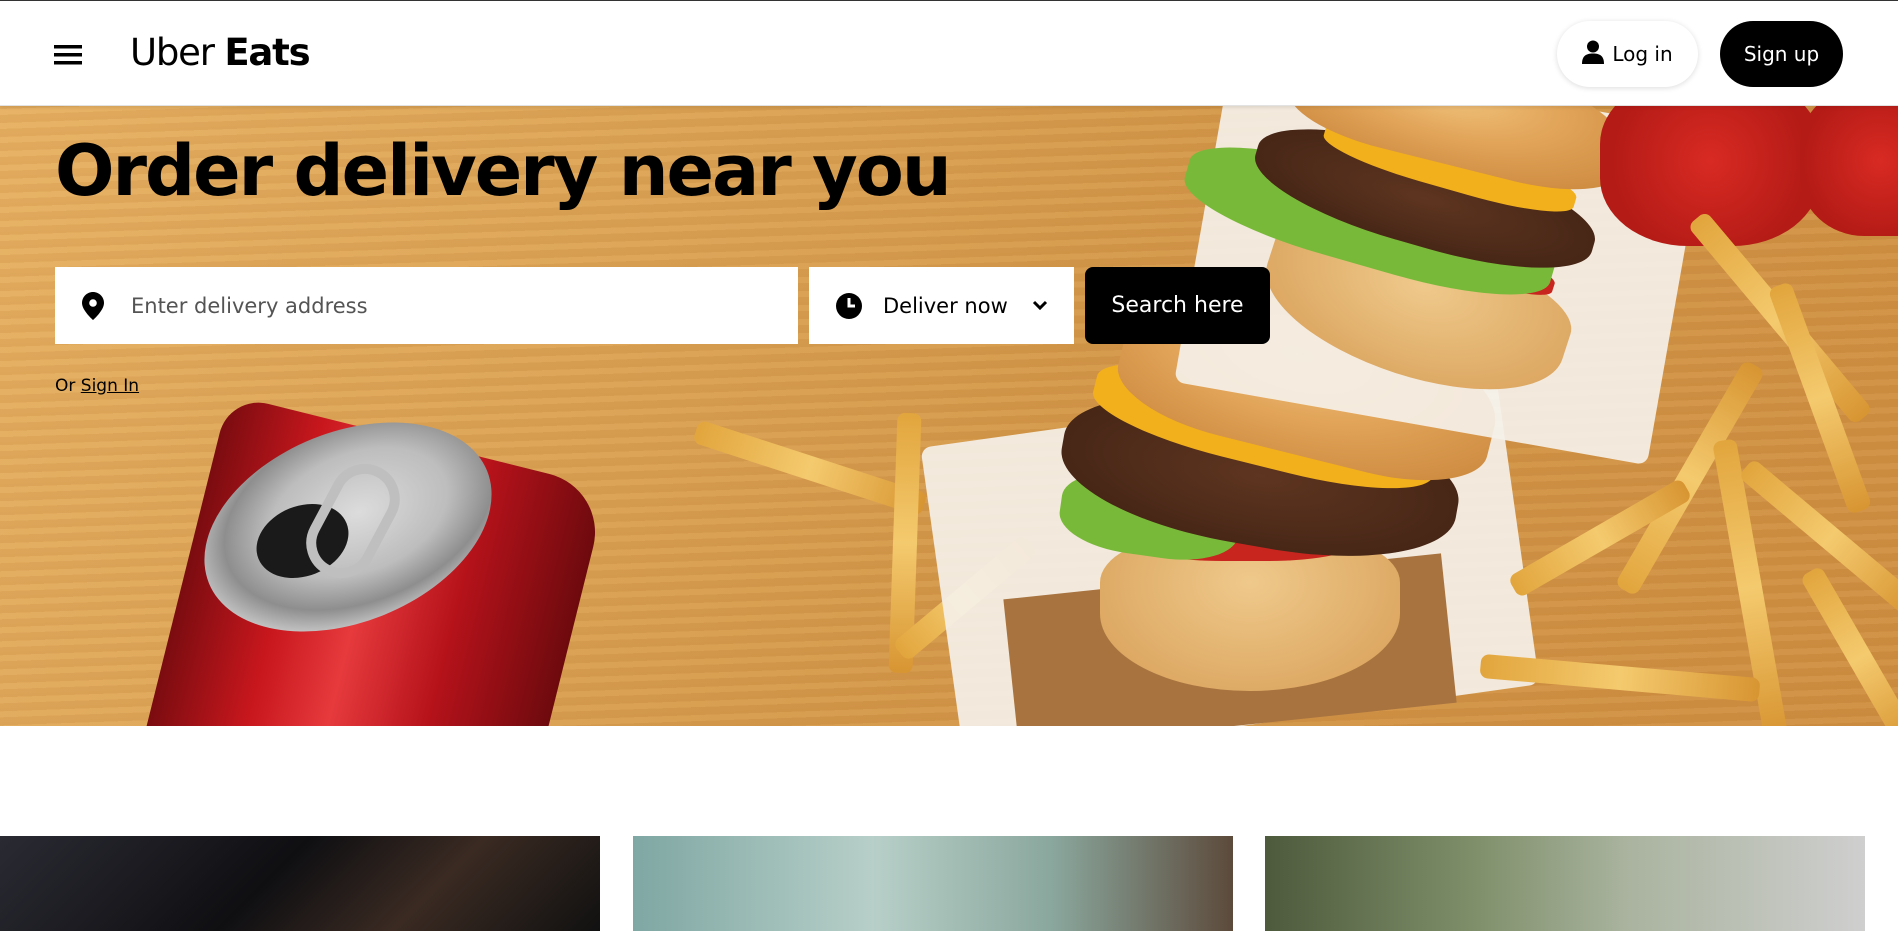 This screenshot has height=931, width=1898. I want to click on promo-cards, so click(949, 883).